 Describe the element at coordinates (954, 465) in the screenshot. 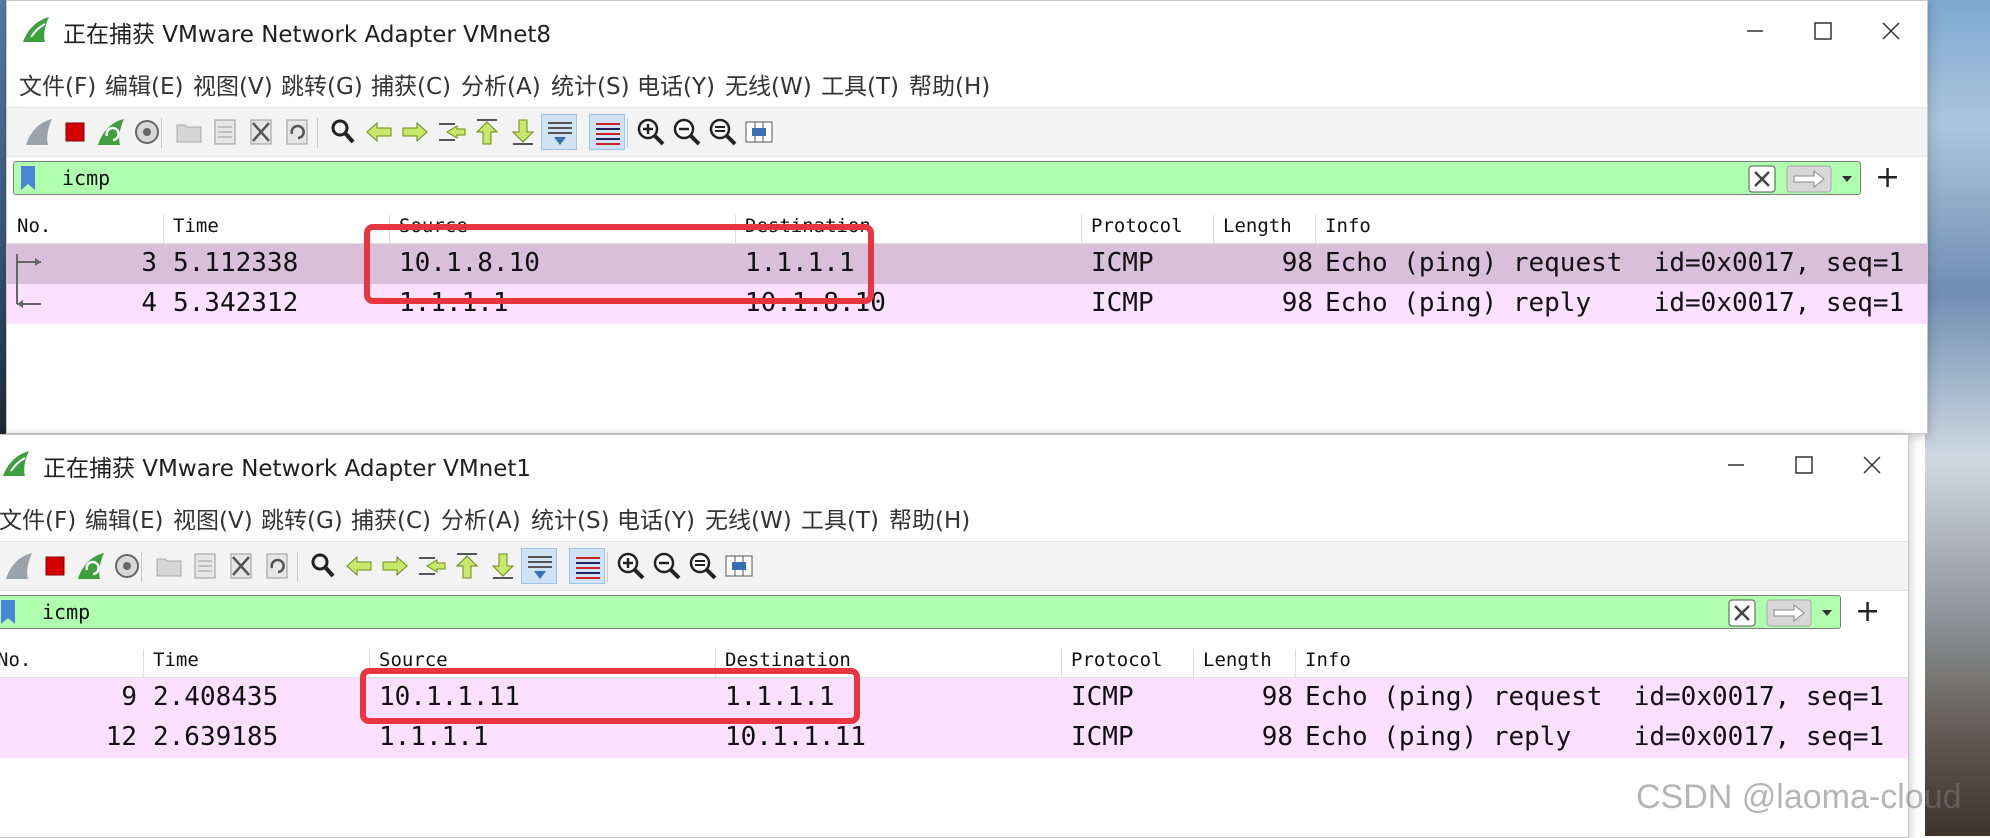

I see `title-bar: 正在捕获 VMware Network Adapter VMnet1` at that location.